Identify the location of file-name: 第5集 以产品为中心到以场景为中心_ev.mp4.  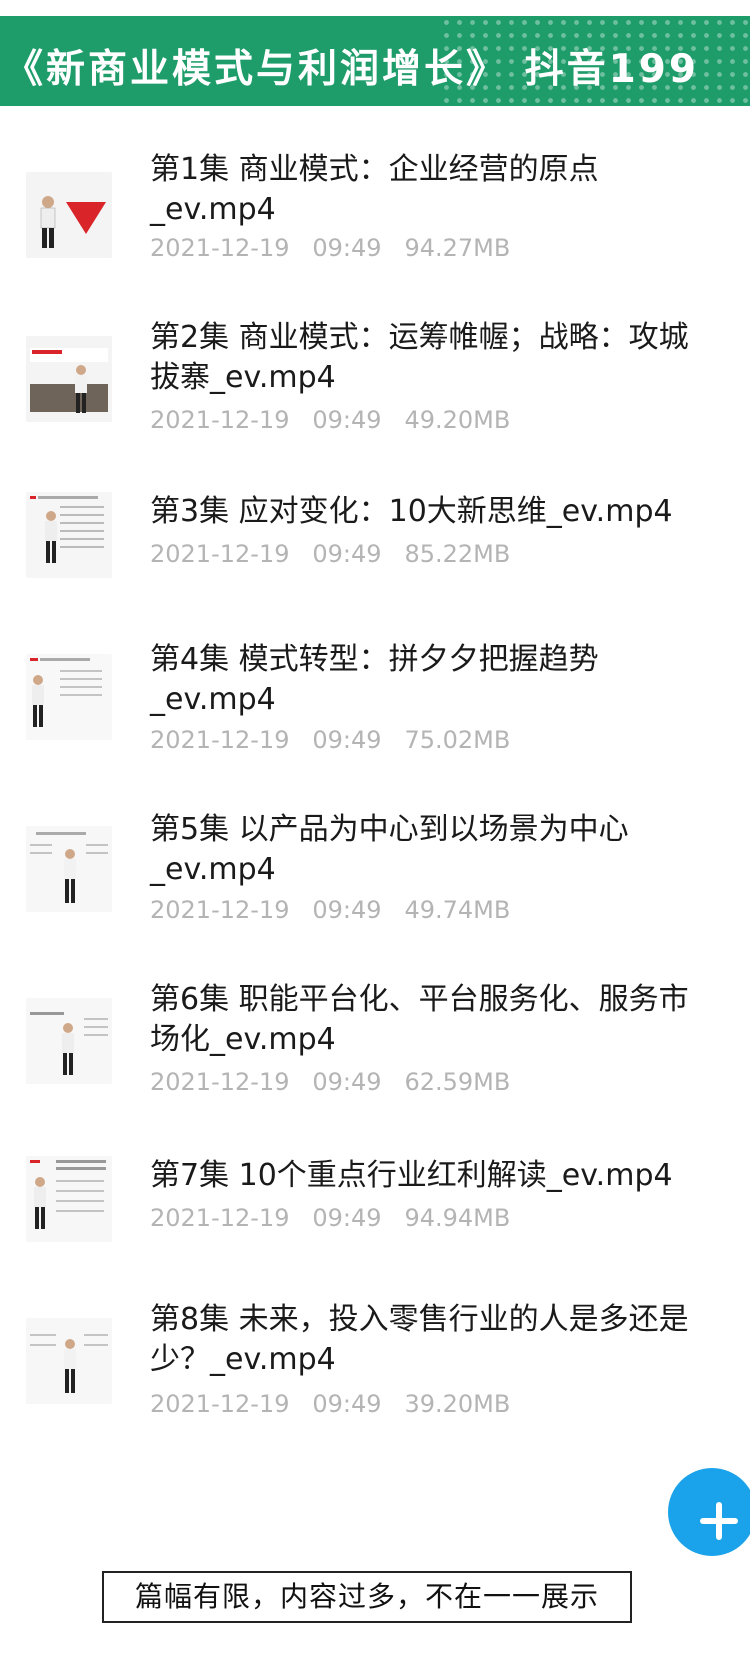
(389, 849).